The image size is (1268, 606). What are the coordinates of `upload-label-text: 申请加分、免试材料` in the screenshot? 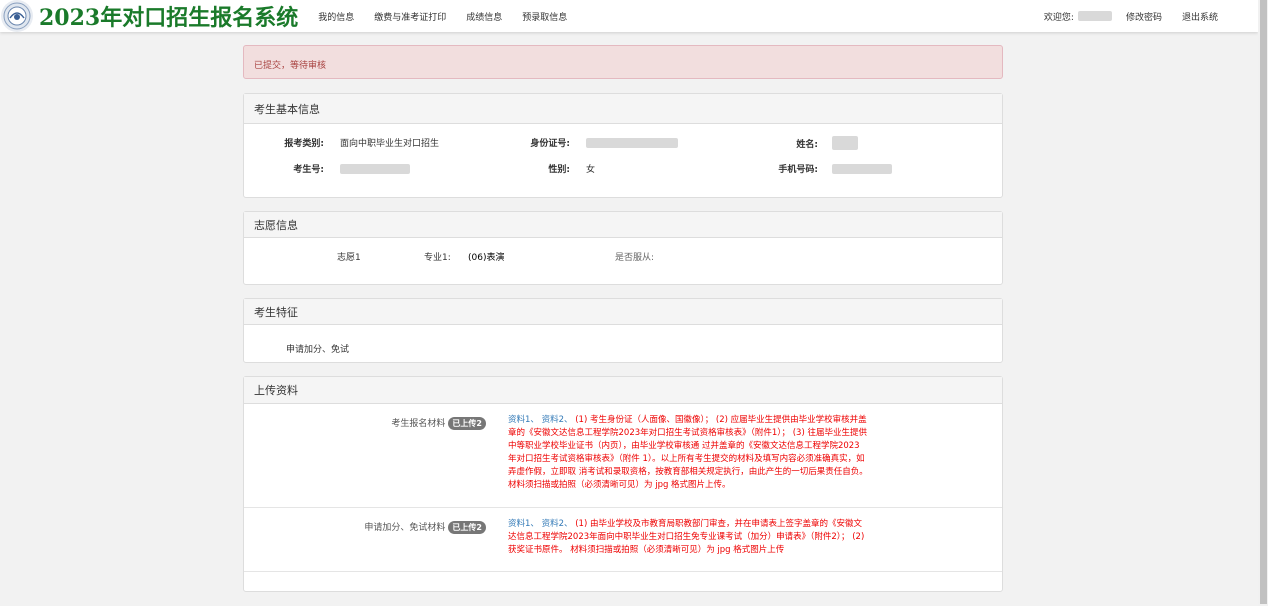 It's located at (405, 528).